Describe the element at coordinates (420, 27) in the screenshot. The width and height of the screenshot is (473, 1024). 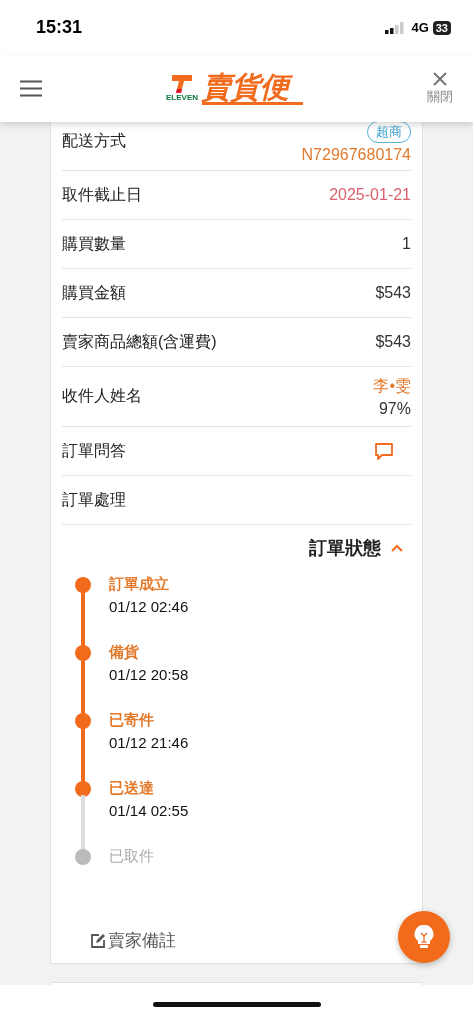
I see `network-label: 4G` at that location.